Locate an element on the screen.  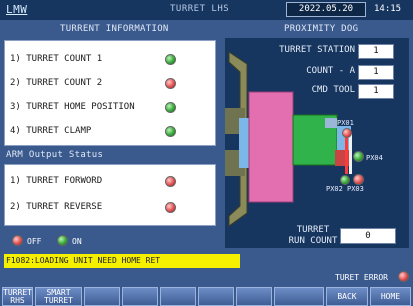
sensor-px01-label: PX01 is located at coordinates (345, 123).